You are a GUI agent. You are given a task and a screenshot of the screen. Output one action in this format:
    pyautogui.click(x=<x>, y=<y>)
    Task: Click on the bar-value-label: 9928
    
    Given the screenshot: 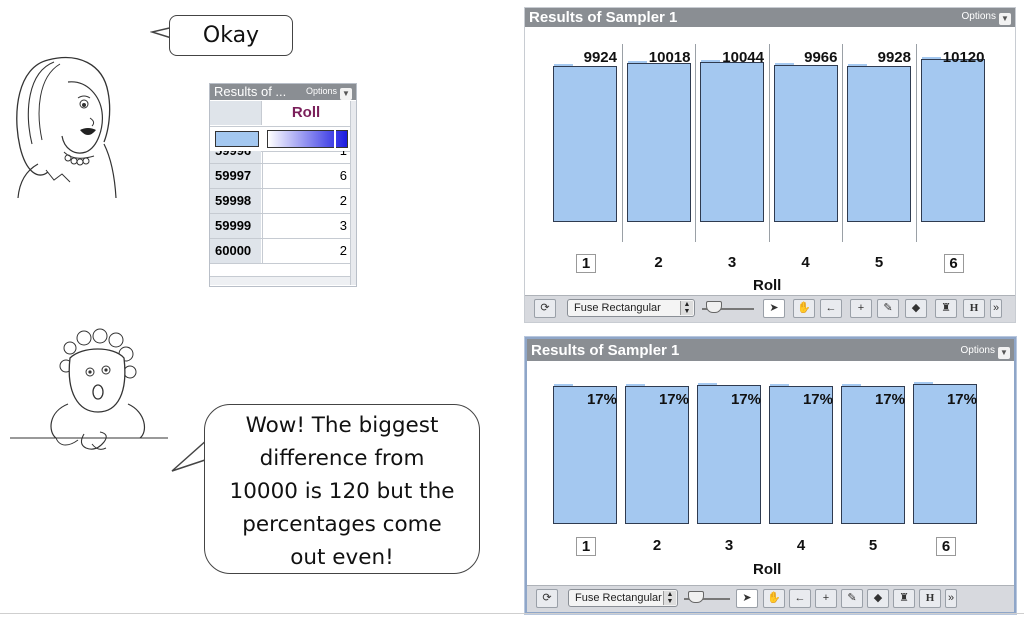 What is the action you would take?
    pyautogui.click(x=894, y=57)
    